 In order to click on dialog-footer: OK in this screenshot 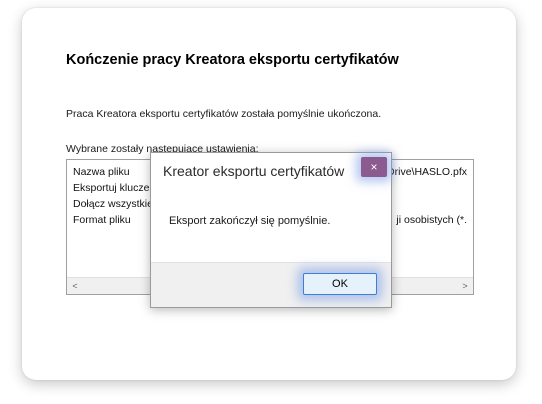, I will do `click(271, 284)`.